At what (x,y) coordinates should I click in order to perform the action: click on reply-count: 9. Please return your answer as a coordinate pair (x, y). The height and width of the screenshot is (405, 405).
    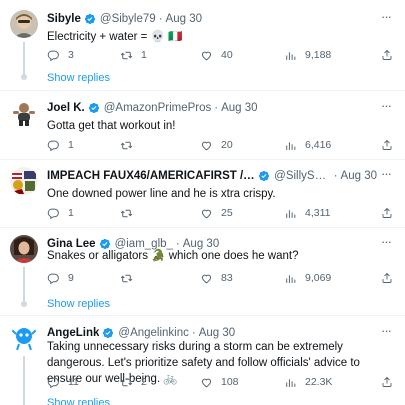
    Looking at the image, I should click on (71, 278).